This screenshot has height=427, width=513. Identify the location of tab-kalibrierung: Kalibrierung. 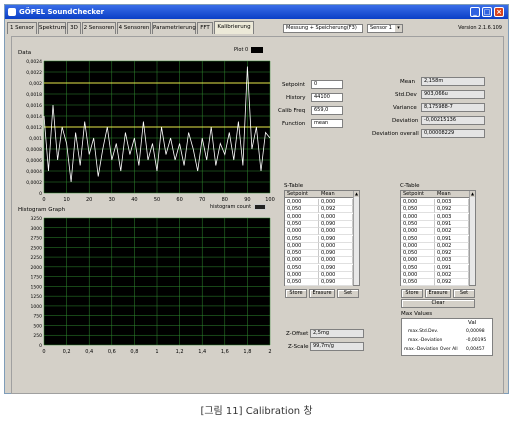
(234, 27).